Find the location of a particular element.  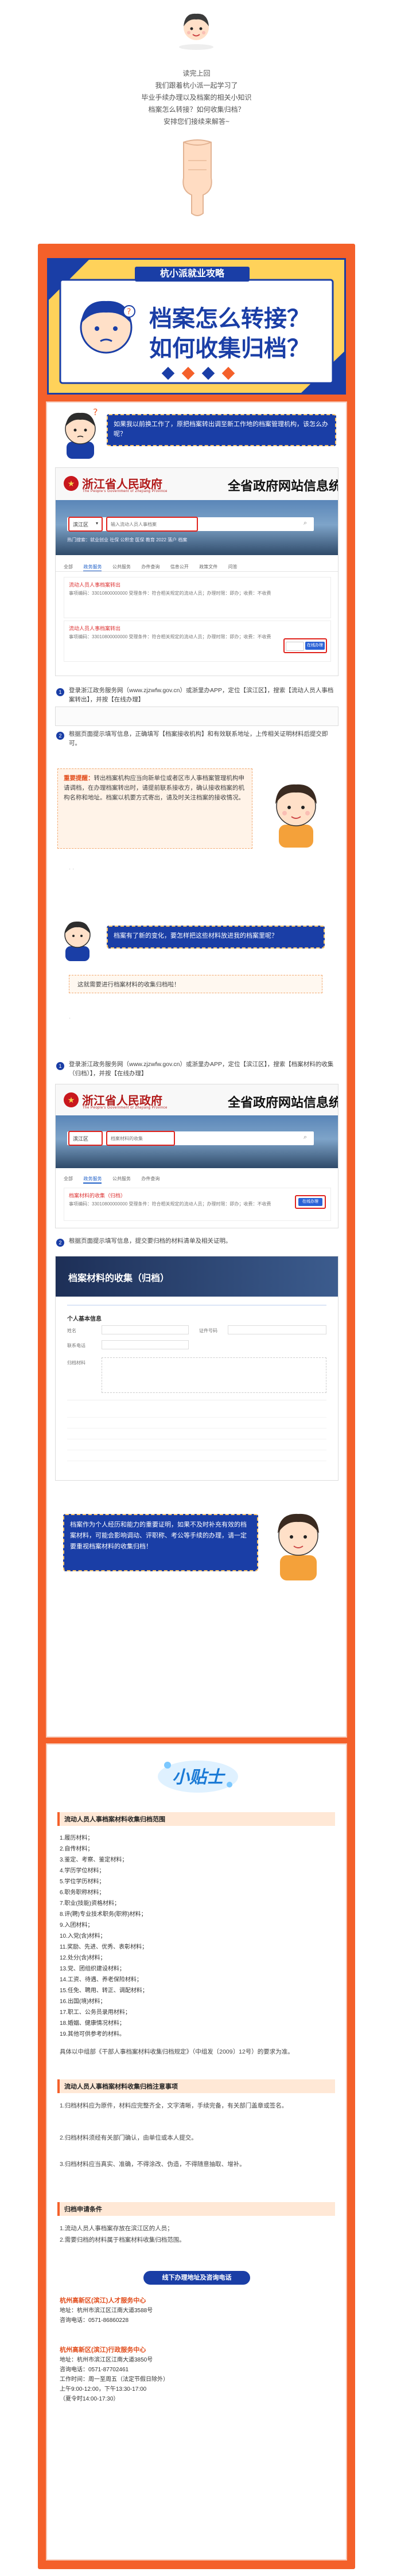

poster-tag: 杭小派就业攻略 is located at coordinates (192, 275).